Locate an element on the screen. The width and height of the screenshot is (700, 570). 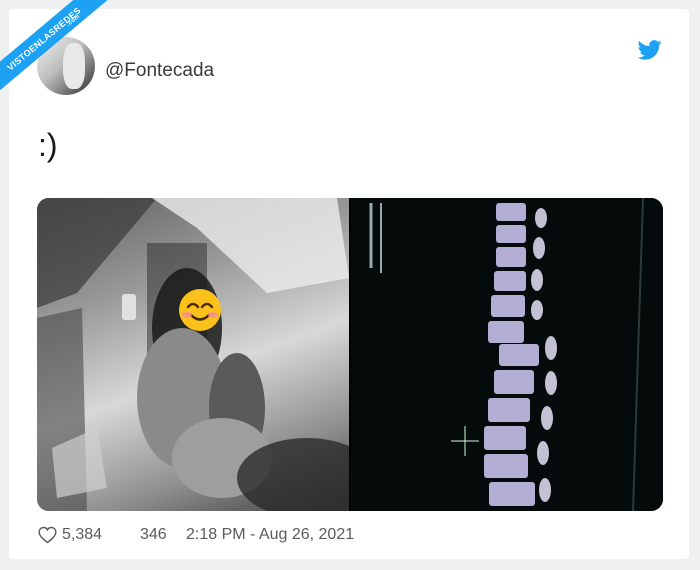
like-count: 5,384 is located at coordinates (82, 534).